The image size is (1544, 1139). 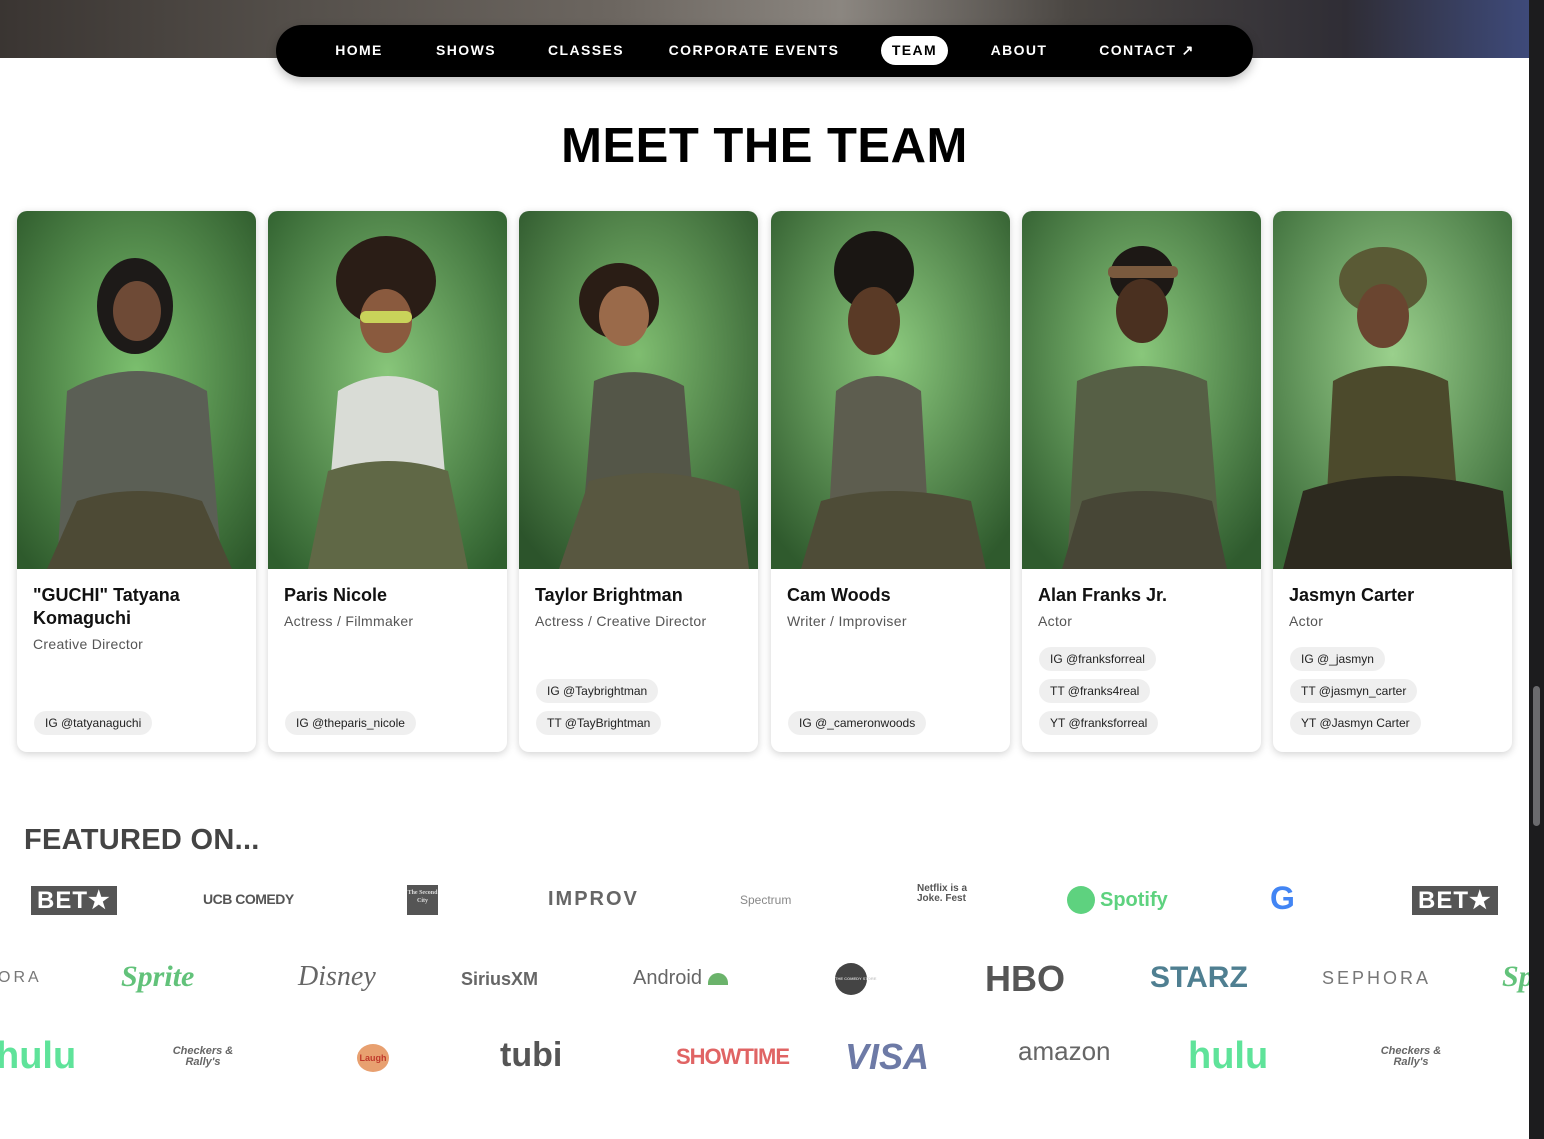 What do you see at coordinates (887, 1056) in the screenshot?
I see `logo-visa: VISA` at bounding box center [887, 1056].